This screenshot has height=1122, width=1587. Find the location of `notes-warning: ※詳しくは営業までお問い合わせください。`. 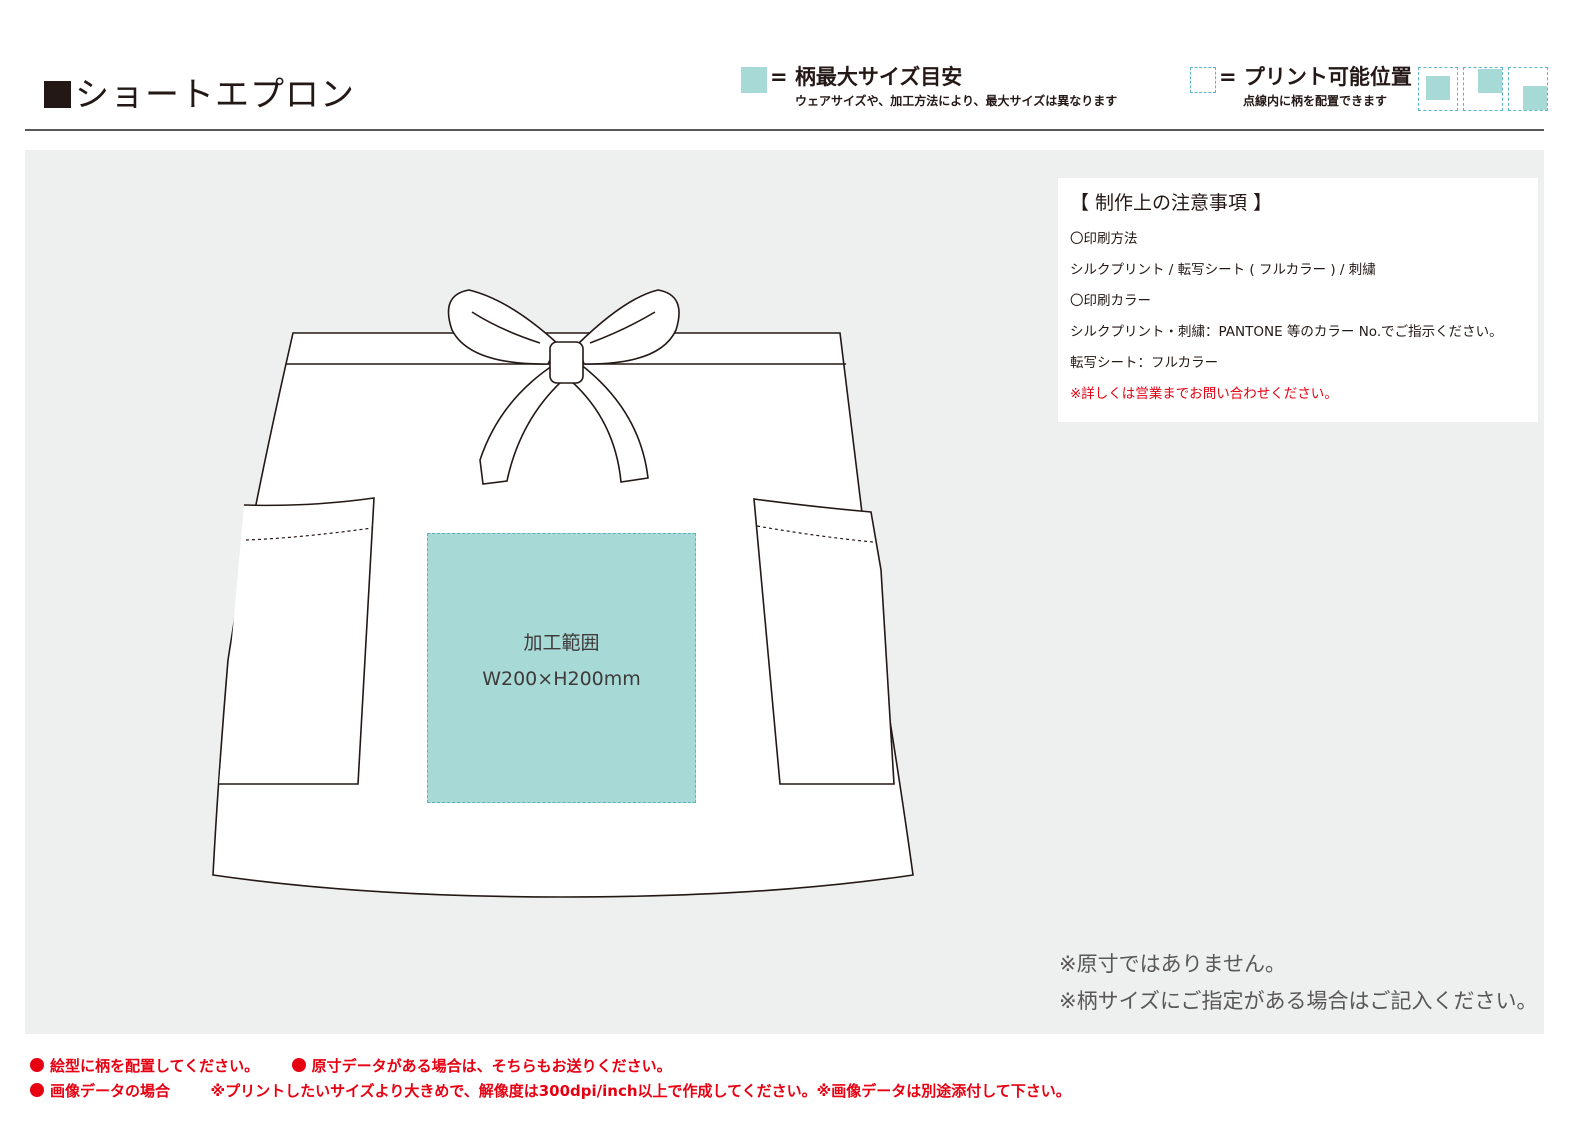

notes-warning: ※詳しくは営業までお問い合わせください。 is located at coordinates (1204, 394).